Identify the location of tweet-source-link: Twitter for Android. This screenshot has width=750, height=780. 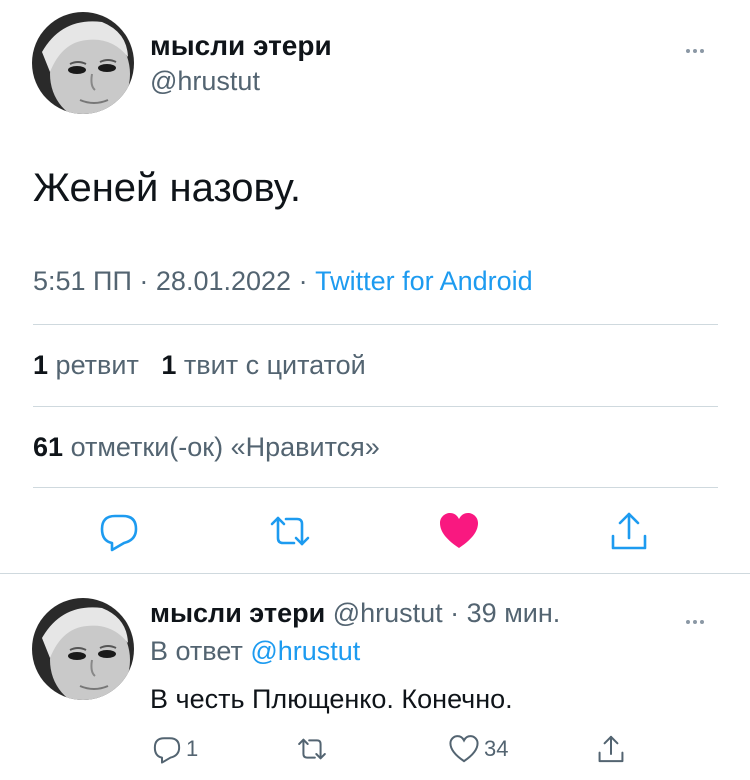
(424, 281).